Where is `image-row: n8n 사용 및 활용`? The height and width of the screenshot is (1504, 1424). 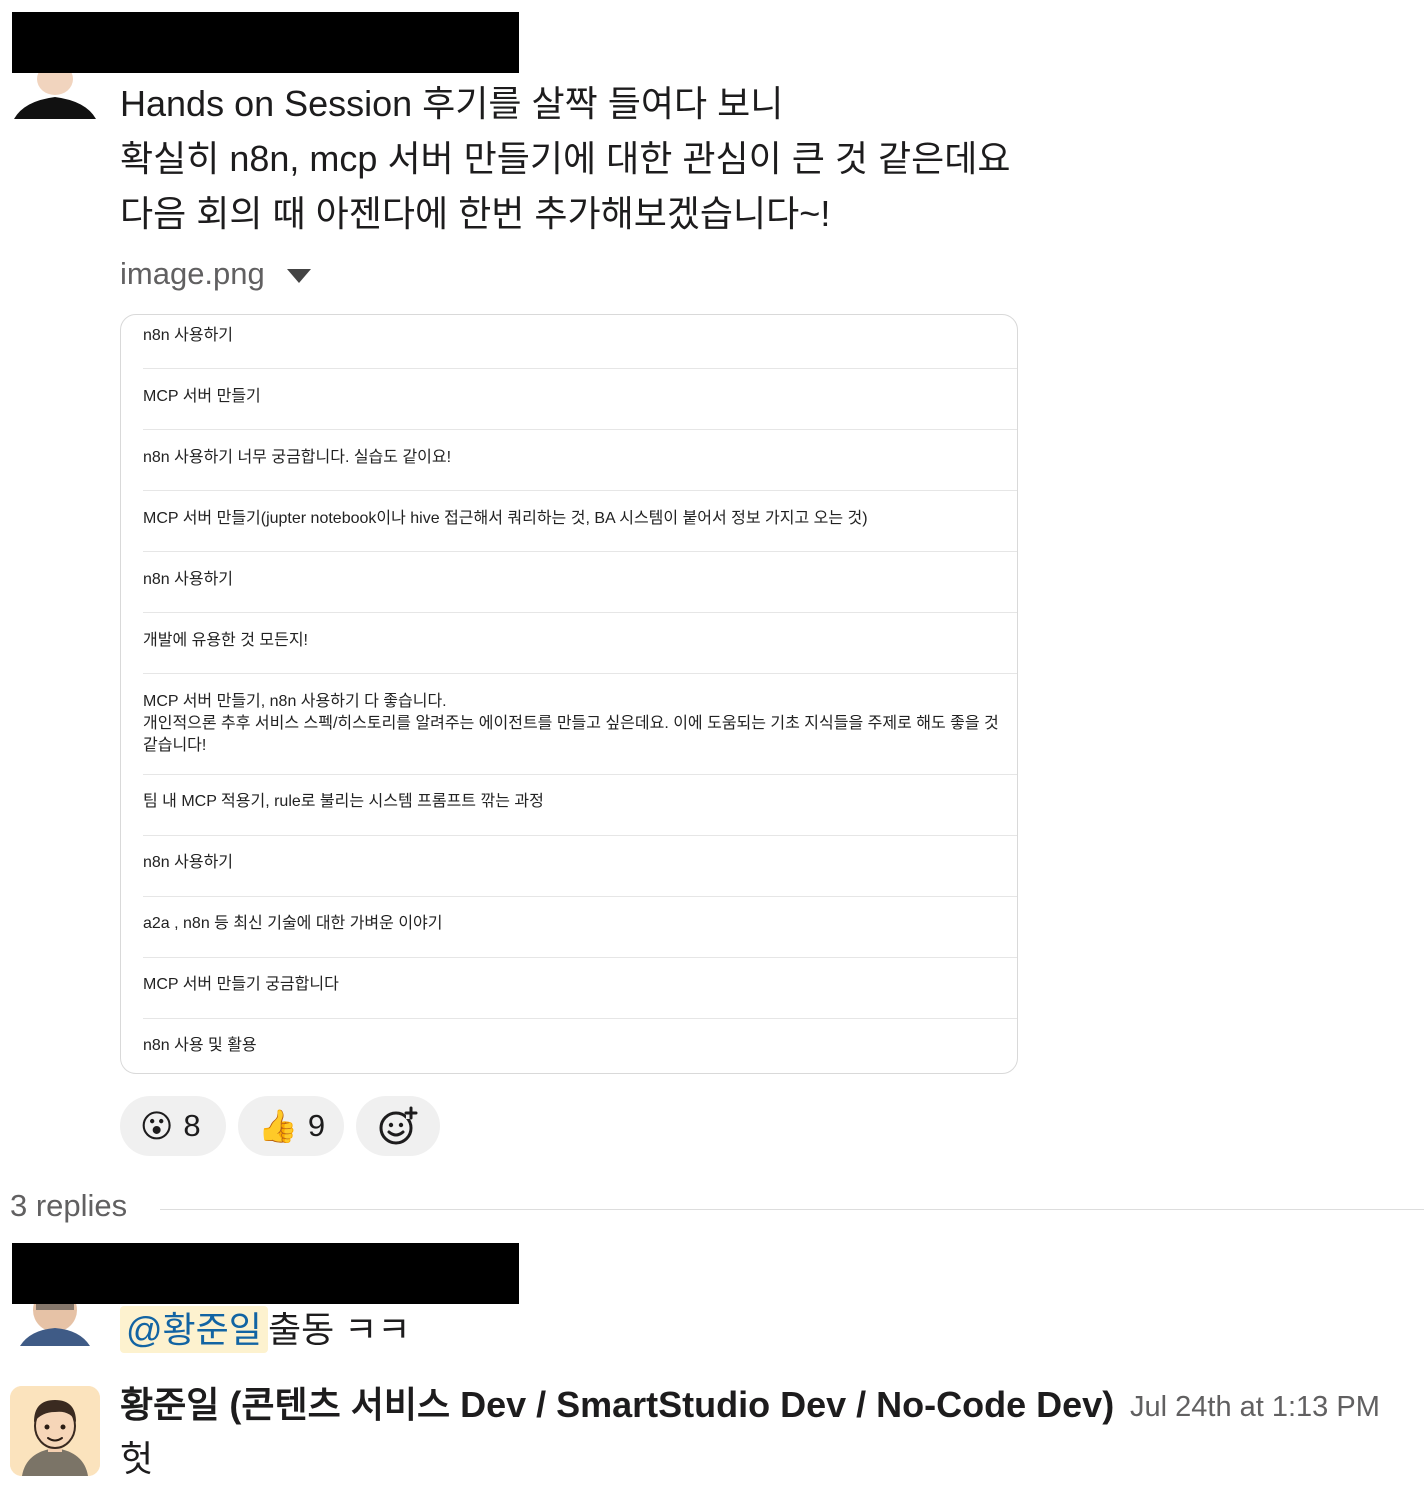
image-row: n8n 사용 및 활용 is located at coordinates (200, 1045).